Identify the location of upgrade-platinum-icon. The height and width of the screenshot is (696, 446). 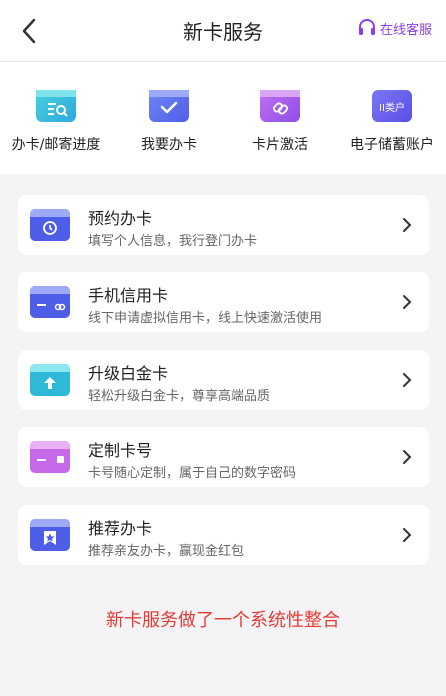
(50, 380).